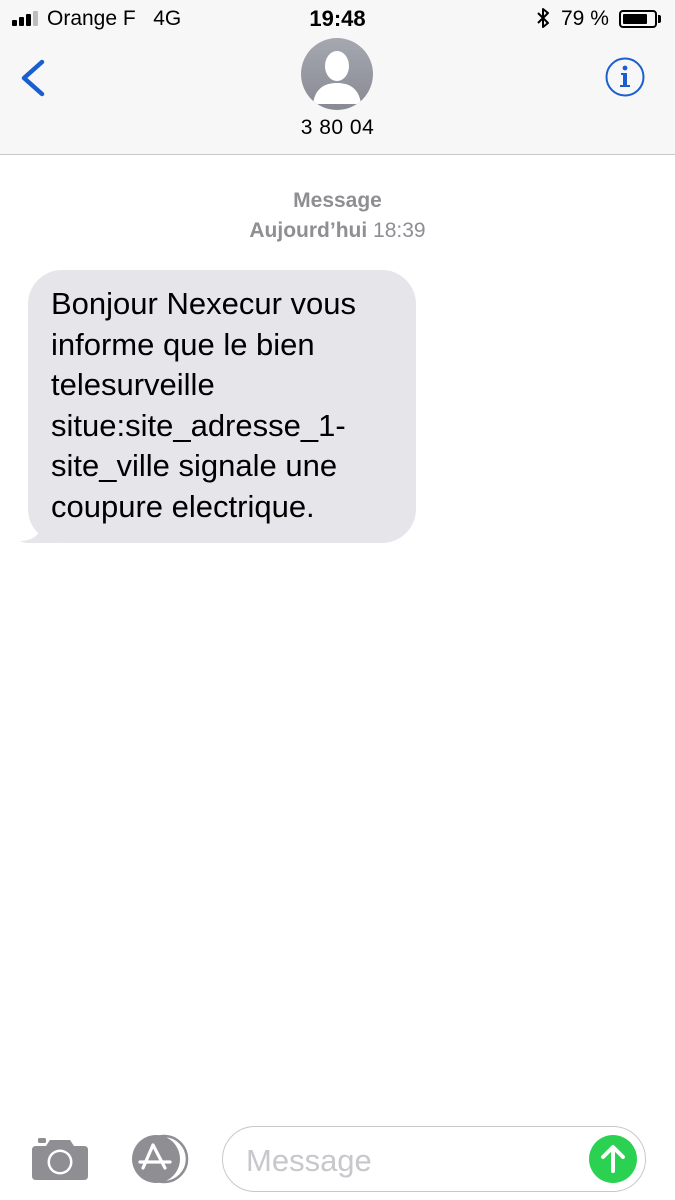 The height and width of the screenshot is (1200, 675). I want to click on contact-avatar, so click(337, 74).